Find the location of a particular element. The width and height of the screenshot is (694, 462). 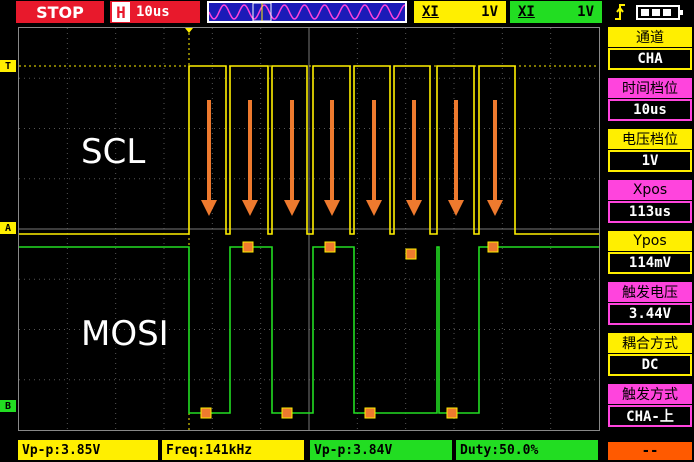

timebase-value: 10us is located at coordinates (153, 12).